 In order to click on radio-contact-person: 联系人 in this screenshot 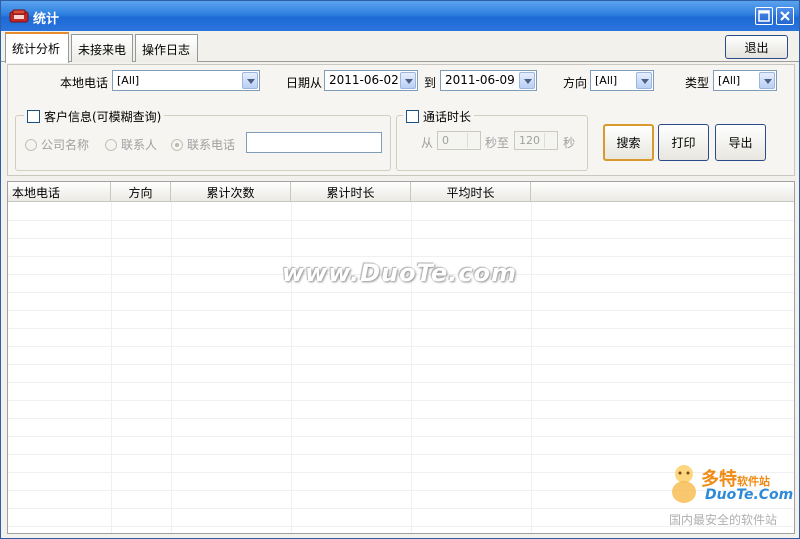, I will do `click(131, 144)`.